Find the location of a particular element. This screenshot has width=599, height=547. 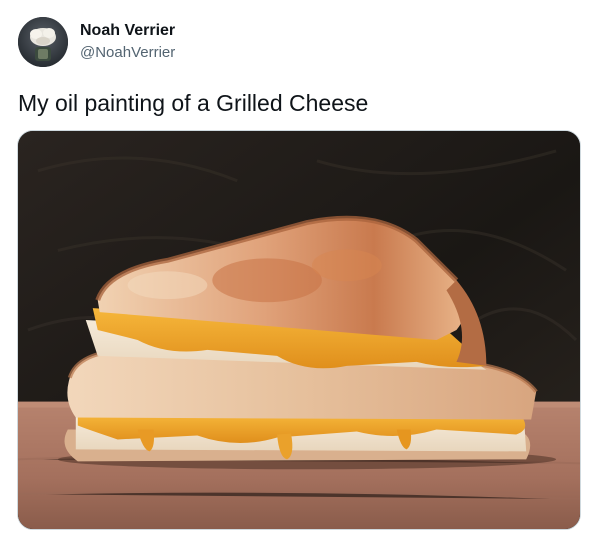

profile-avatar-icon is located at coordinates (43, 42).